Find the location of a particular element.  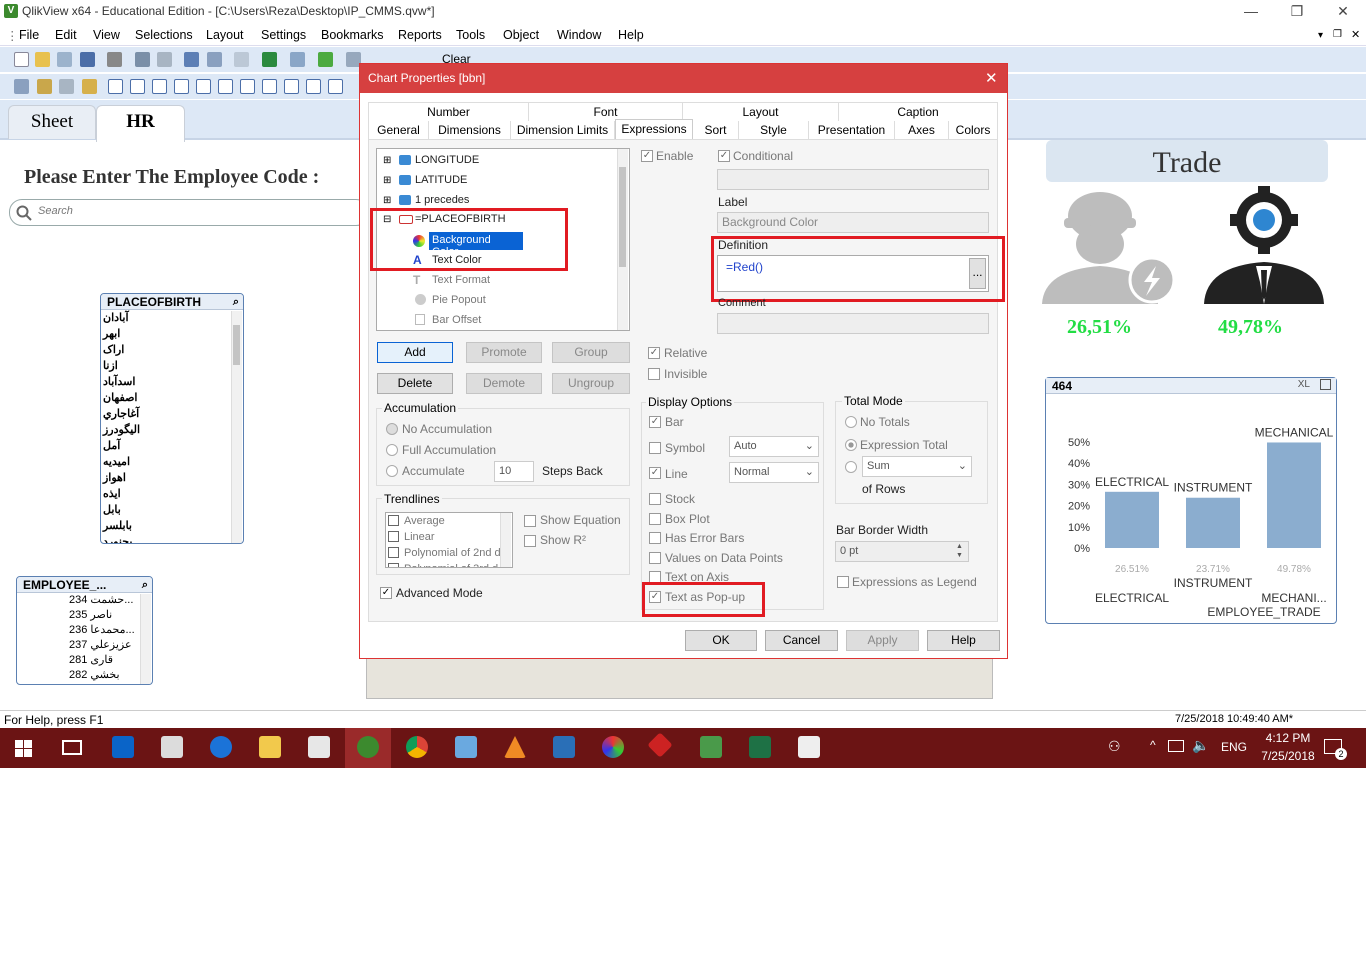

placeofbirth-item: ايذه is located at coordinates (165, 494).